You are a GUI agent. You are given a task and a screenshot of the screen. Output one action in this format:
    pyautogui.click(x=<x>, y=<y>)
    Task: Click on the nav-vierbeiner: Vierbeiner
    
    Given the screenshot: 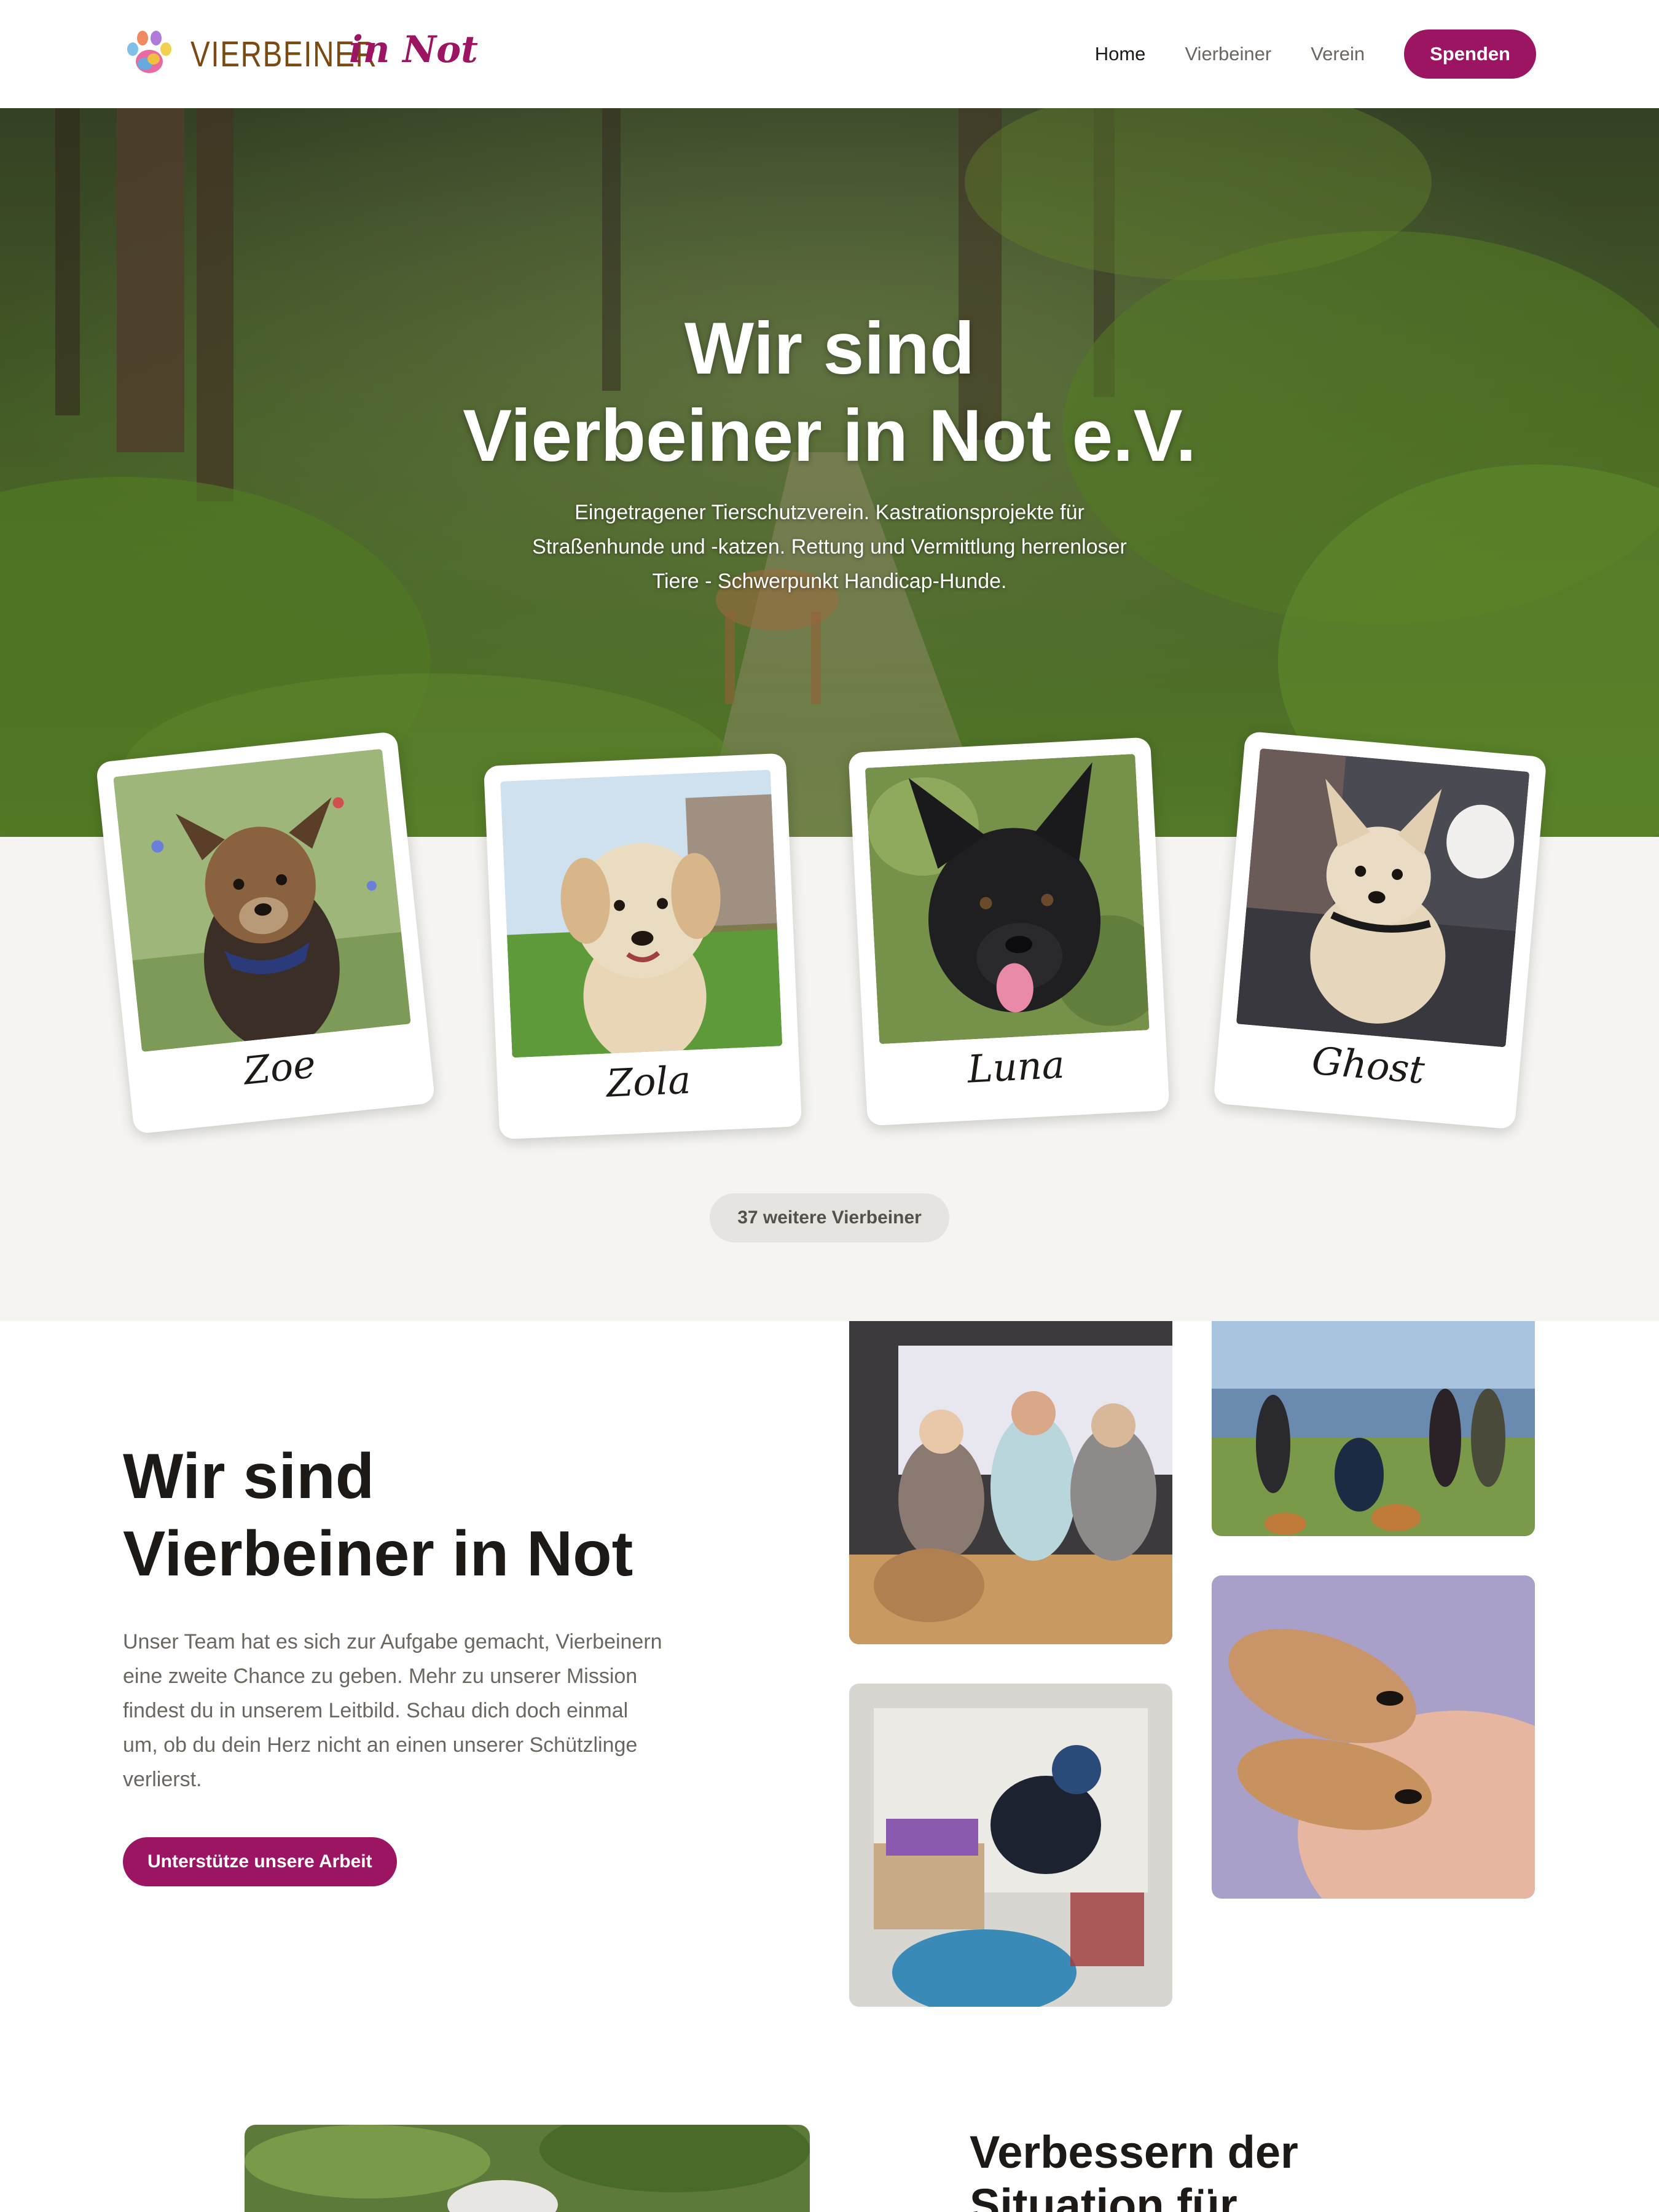 What is the action you would take?
    pyautogui.click(x=1228, y=54)
    